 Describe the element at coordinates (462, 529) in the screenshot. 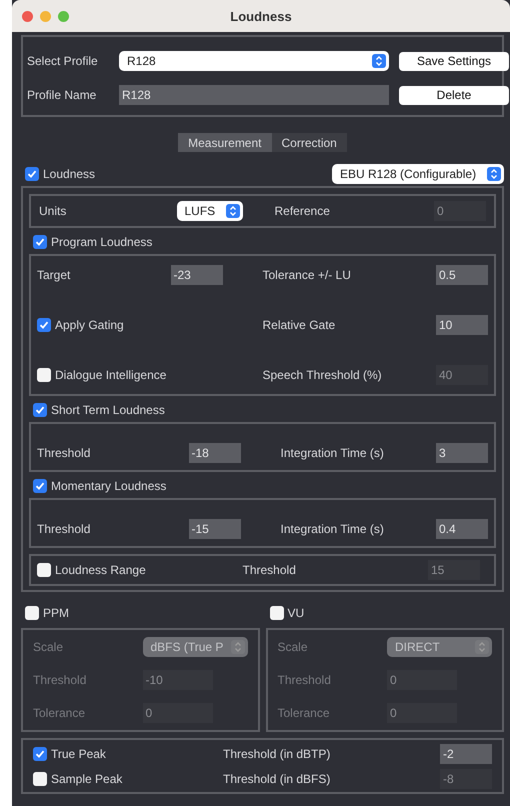

I see `value-field: 0.4` at that location.